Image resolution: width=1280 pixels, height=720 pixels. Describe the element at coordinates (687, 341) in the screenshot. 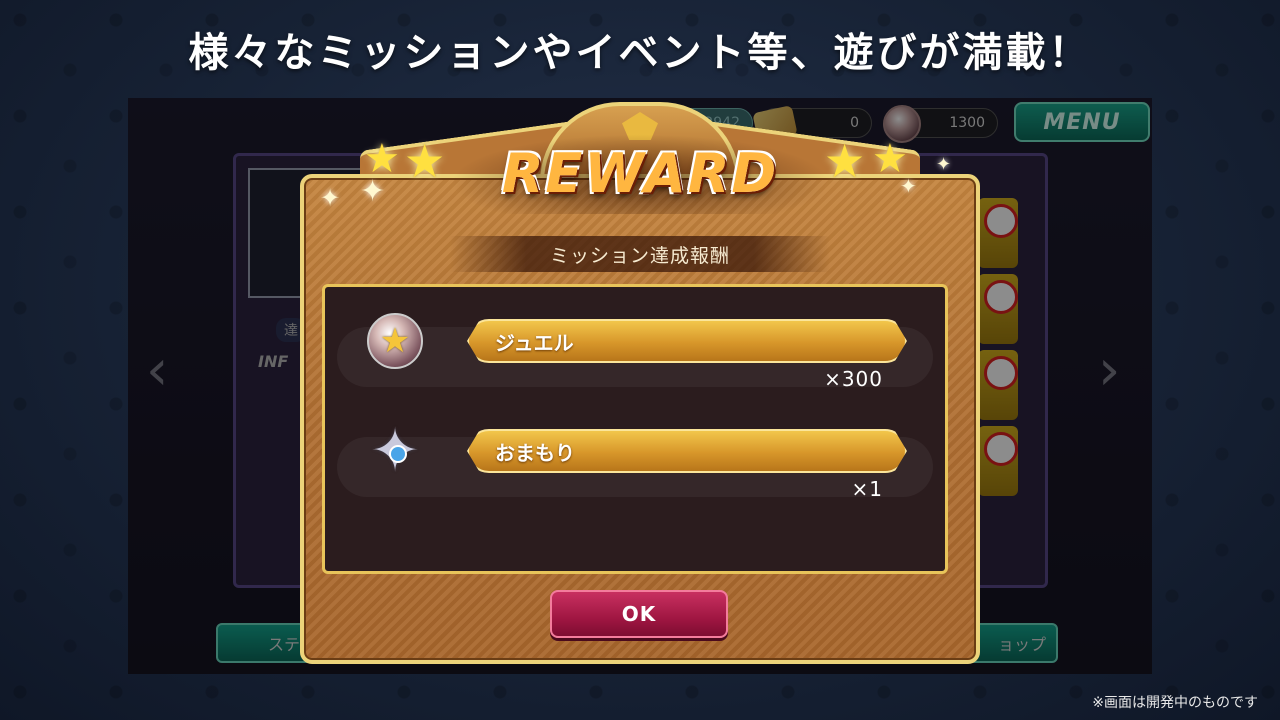

I see `reward-name-plate: ジュエル` at that location.